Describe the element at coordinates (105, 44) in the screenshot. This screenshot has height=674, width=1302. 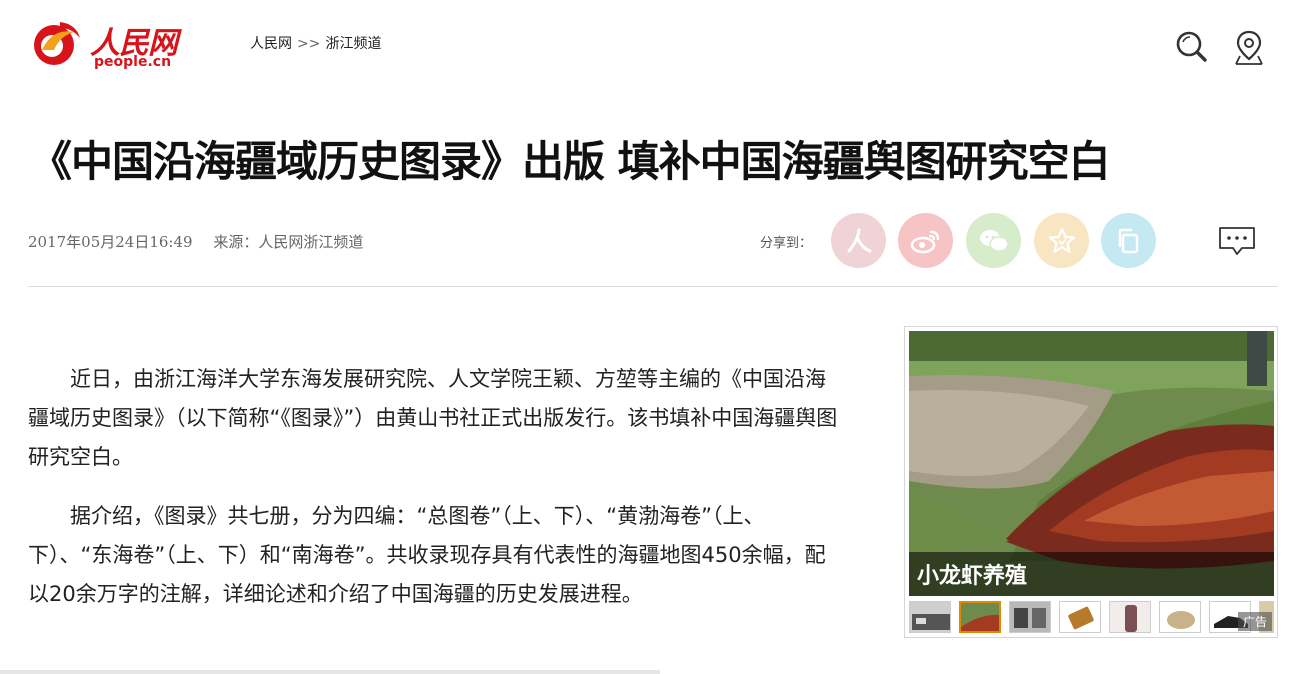
I see `people-logo: 人民网 people.cn` at that location.